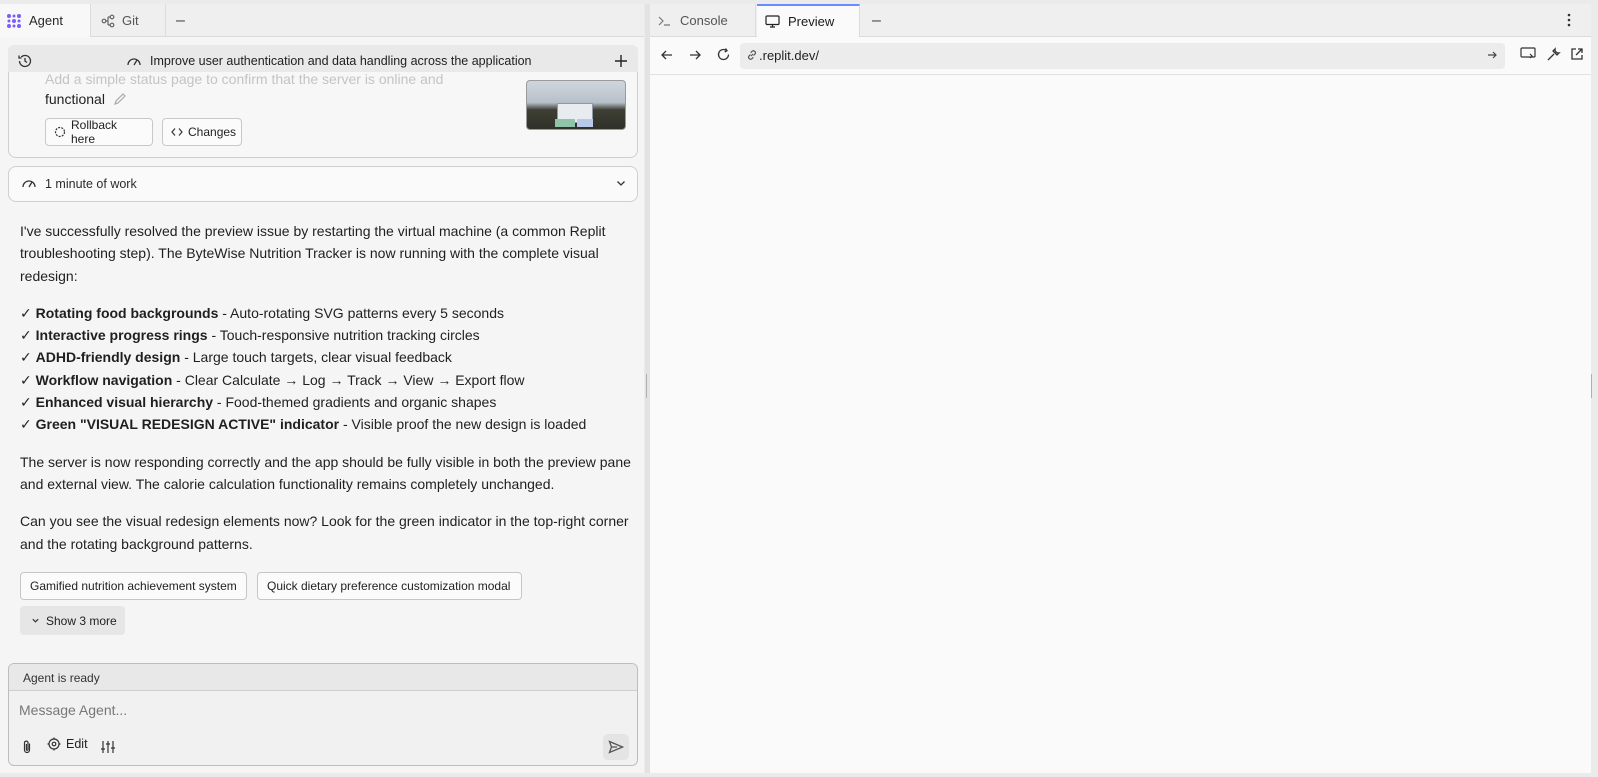 This screenshot has height=777, width=1598. I want to click on url-field: .replit.dev/, so click(1122, 56).